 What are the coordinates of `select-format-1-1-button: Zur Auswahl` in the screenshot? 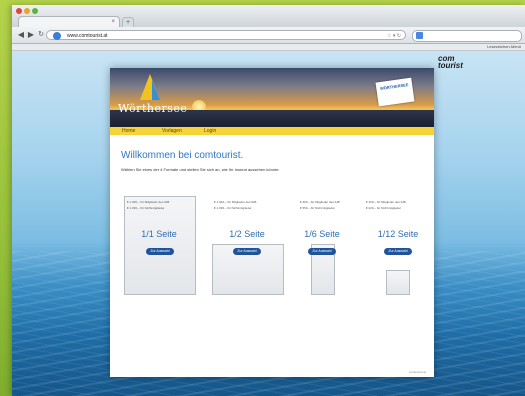 It's located at (160, 251).